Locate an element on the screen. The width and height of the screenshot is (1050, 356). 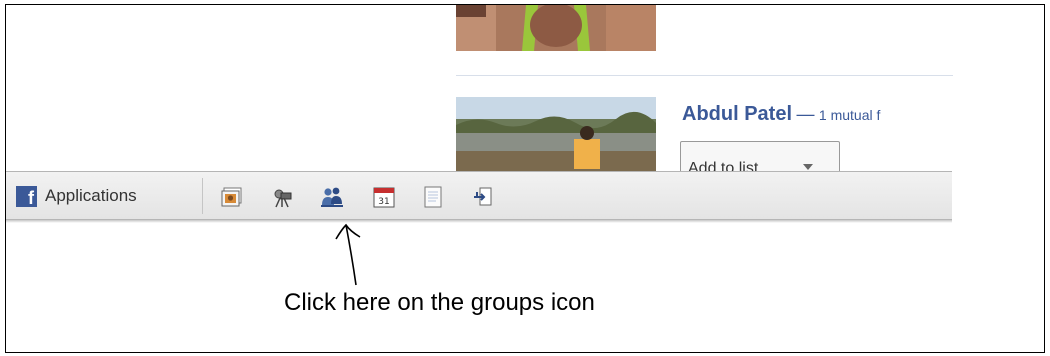
divider is located at coordinates (704, 75).